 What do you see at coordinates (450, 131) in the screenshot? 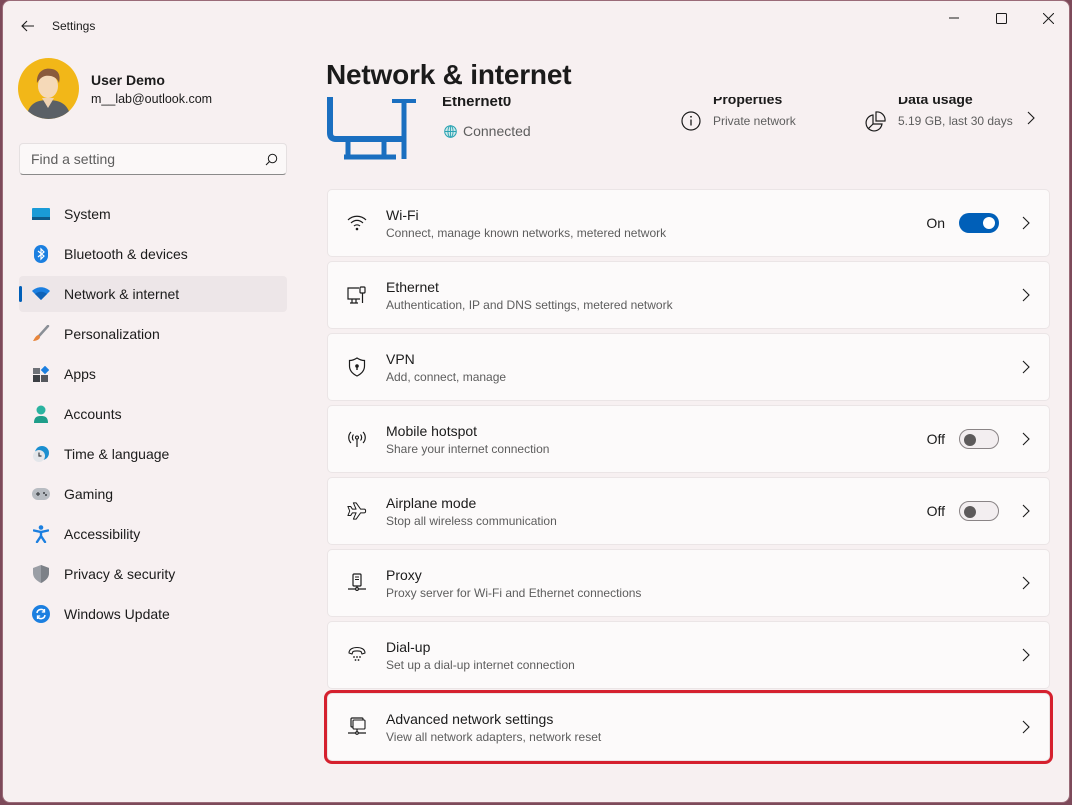
I see `globe-icon` at bounding box center [450, 131].